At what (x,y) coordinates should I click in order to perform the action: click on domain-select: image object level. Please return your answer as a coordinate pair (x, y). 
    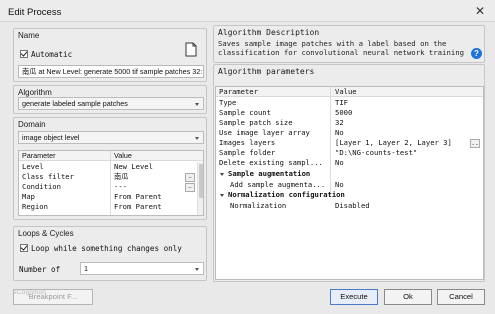
    Looking at the image, I should click on (111, 137).